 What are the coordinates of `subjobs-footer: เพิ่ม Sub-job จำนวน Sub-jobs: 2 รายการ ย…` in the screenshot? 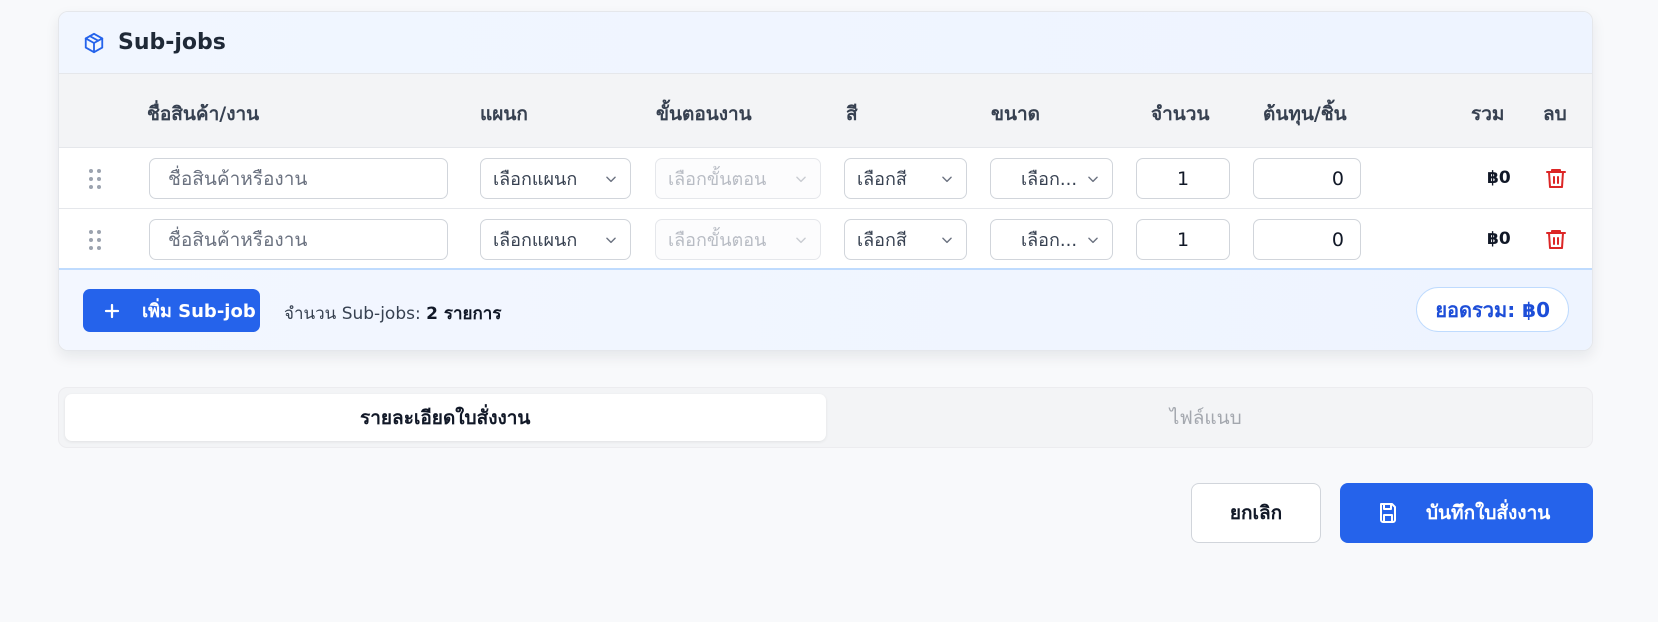 It's located at (825, 309).